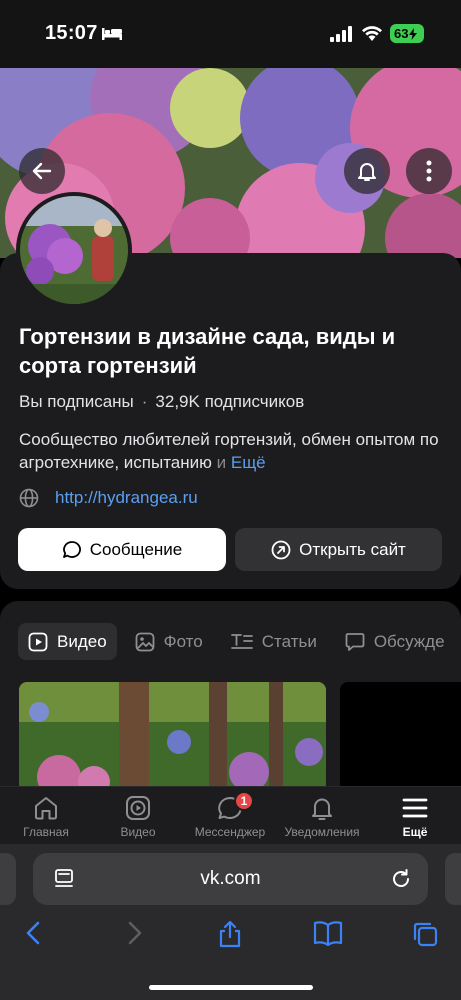 The image size is (461, 1000). Describe the element at coordinates (401, 33) in the screenshot. I see `battery-level: 63` at that location.